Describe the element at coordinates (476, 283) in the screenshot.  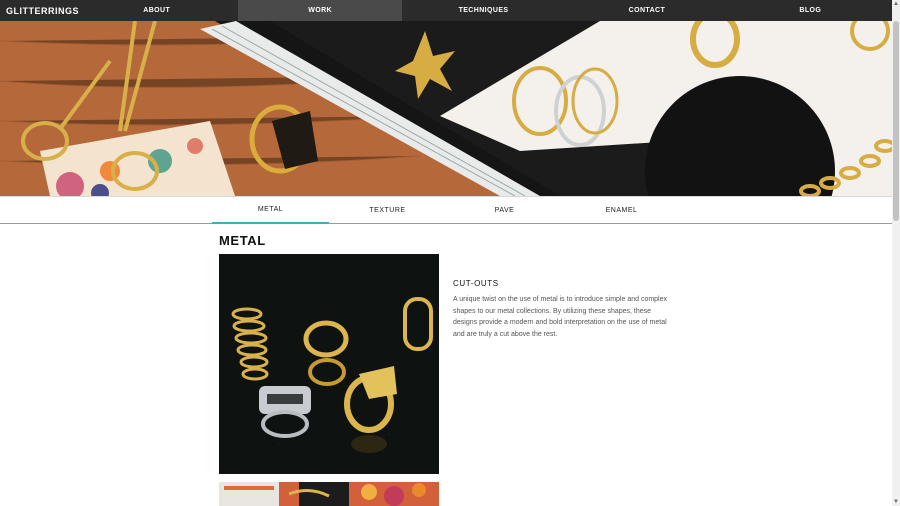
I see `feature-title: CUT-OUTS` at that location.